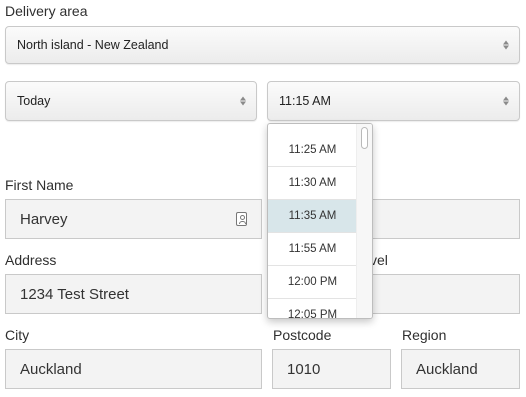 The height and width of the screenshot is (397, 526). Describe the element at coordinates (331, 369) in the screenshot. I see `postcode-input: 1010` at that location.